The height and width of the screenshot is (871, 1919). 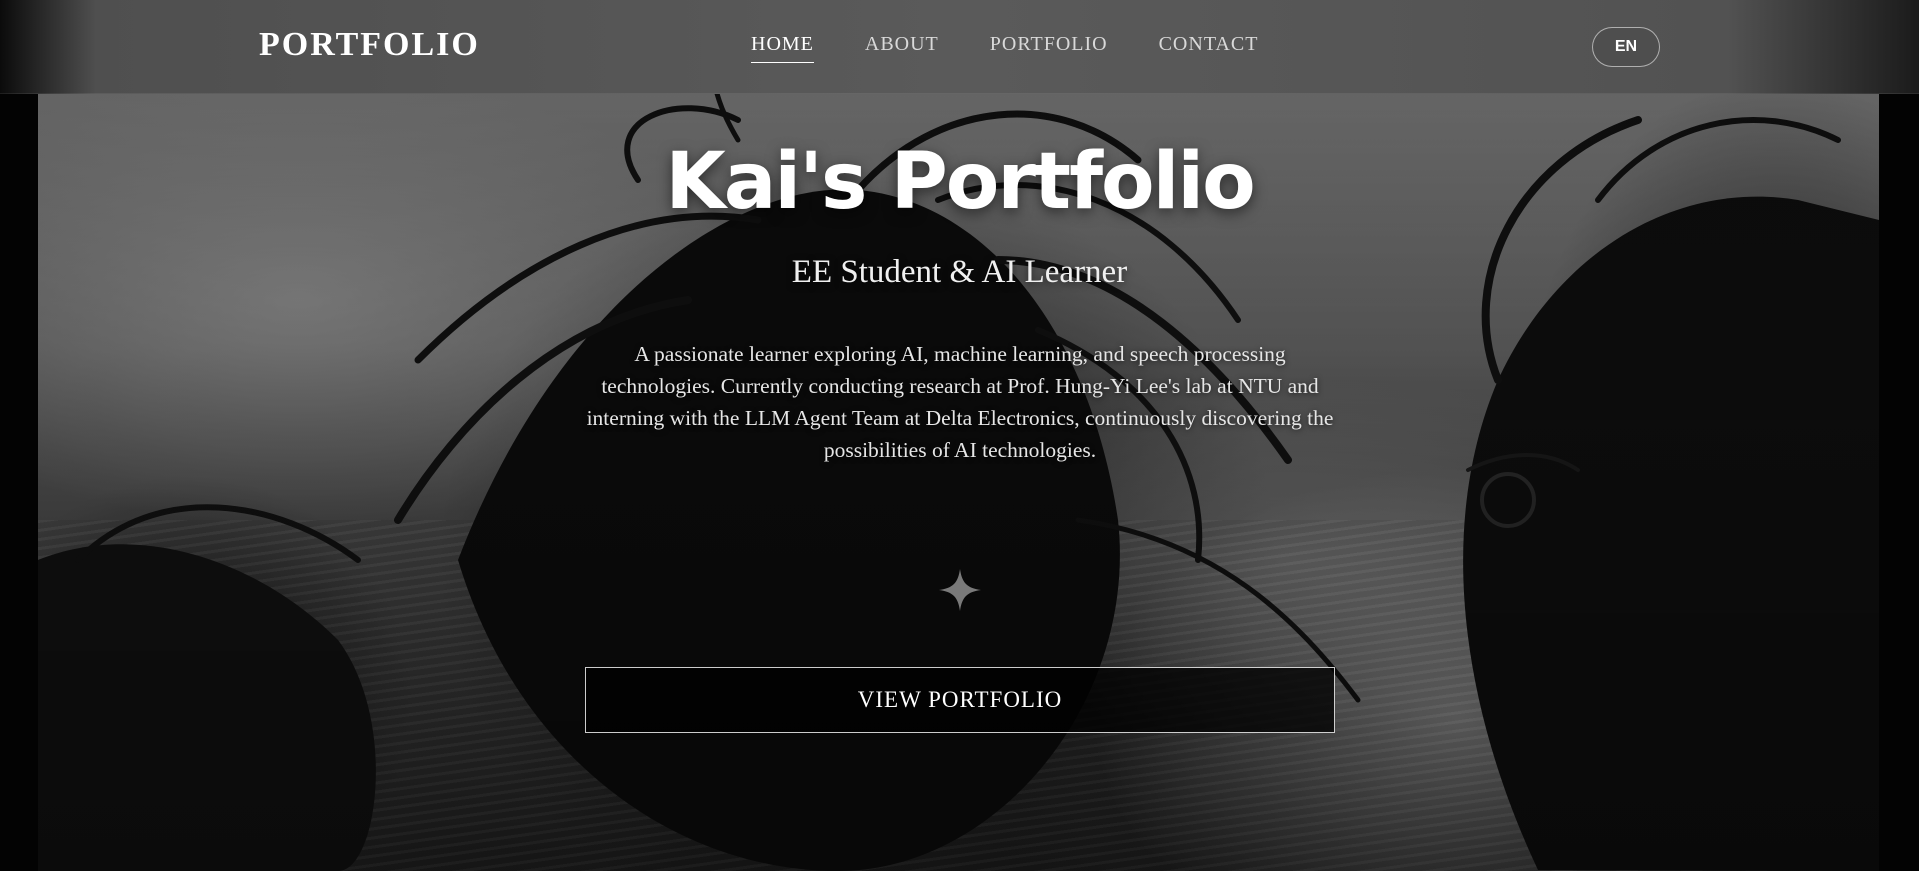 I want to click on sparkle-icon, so click(x=960, y=590).